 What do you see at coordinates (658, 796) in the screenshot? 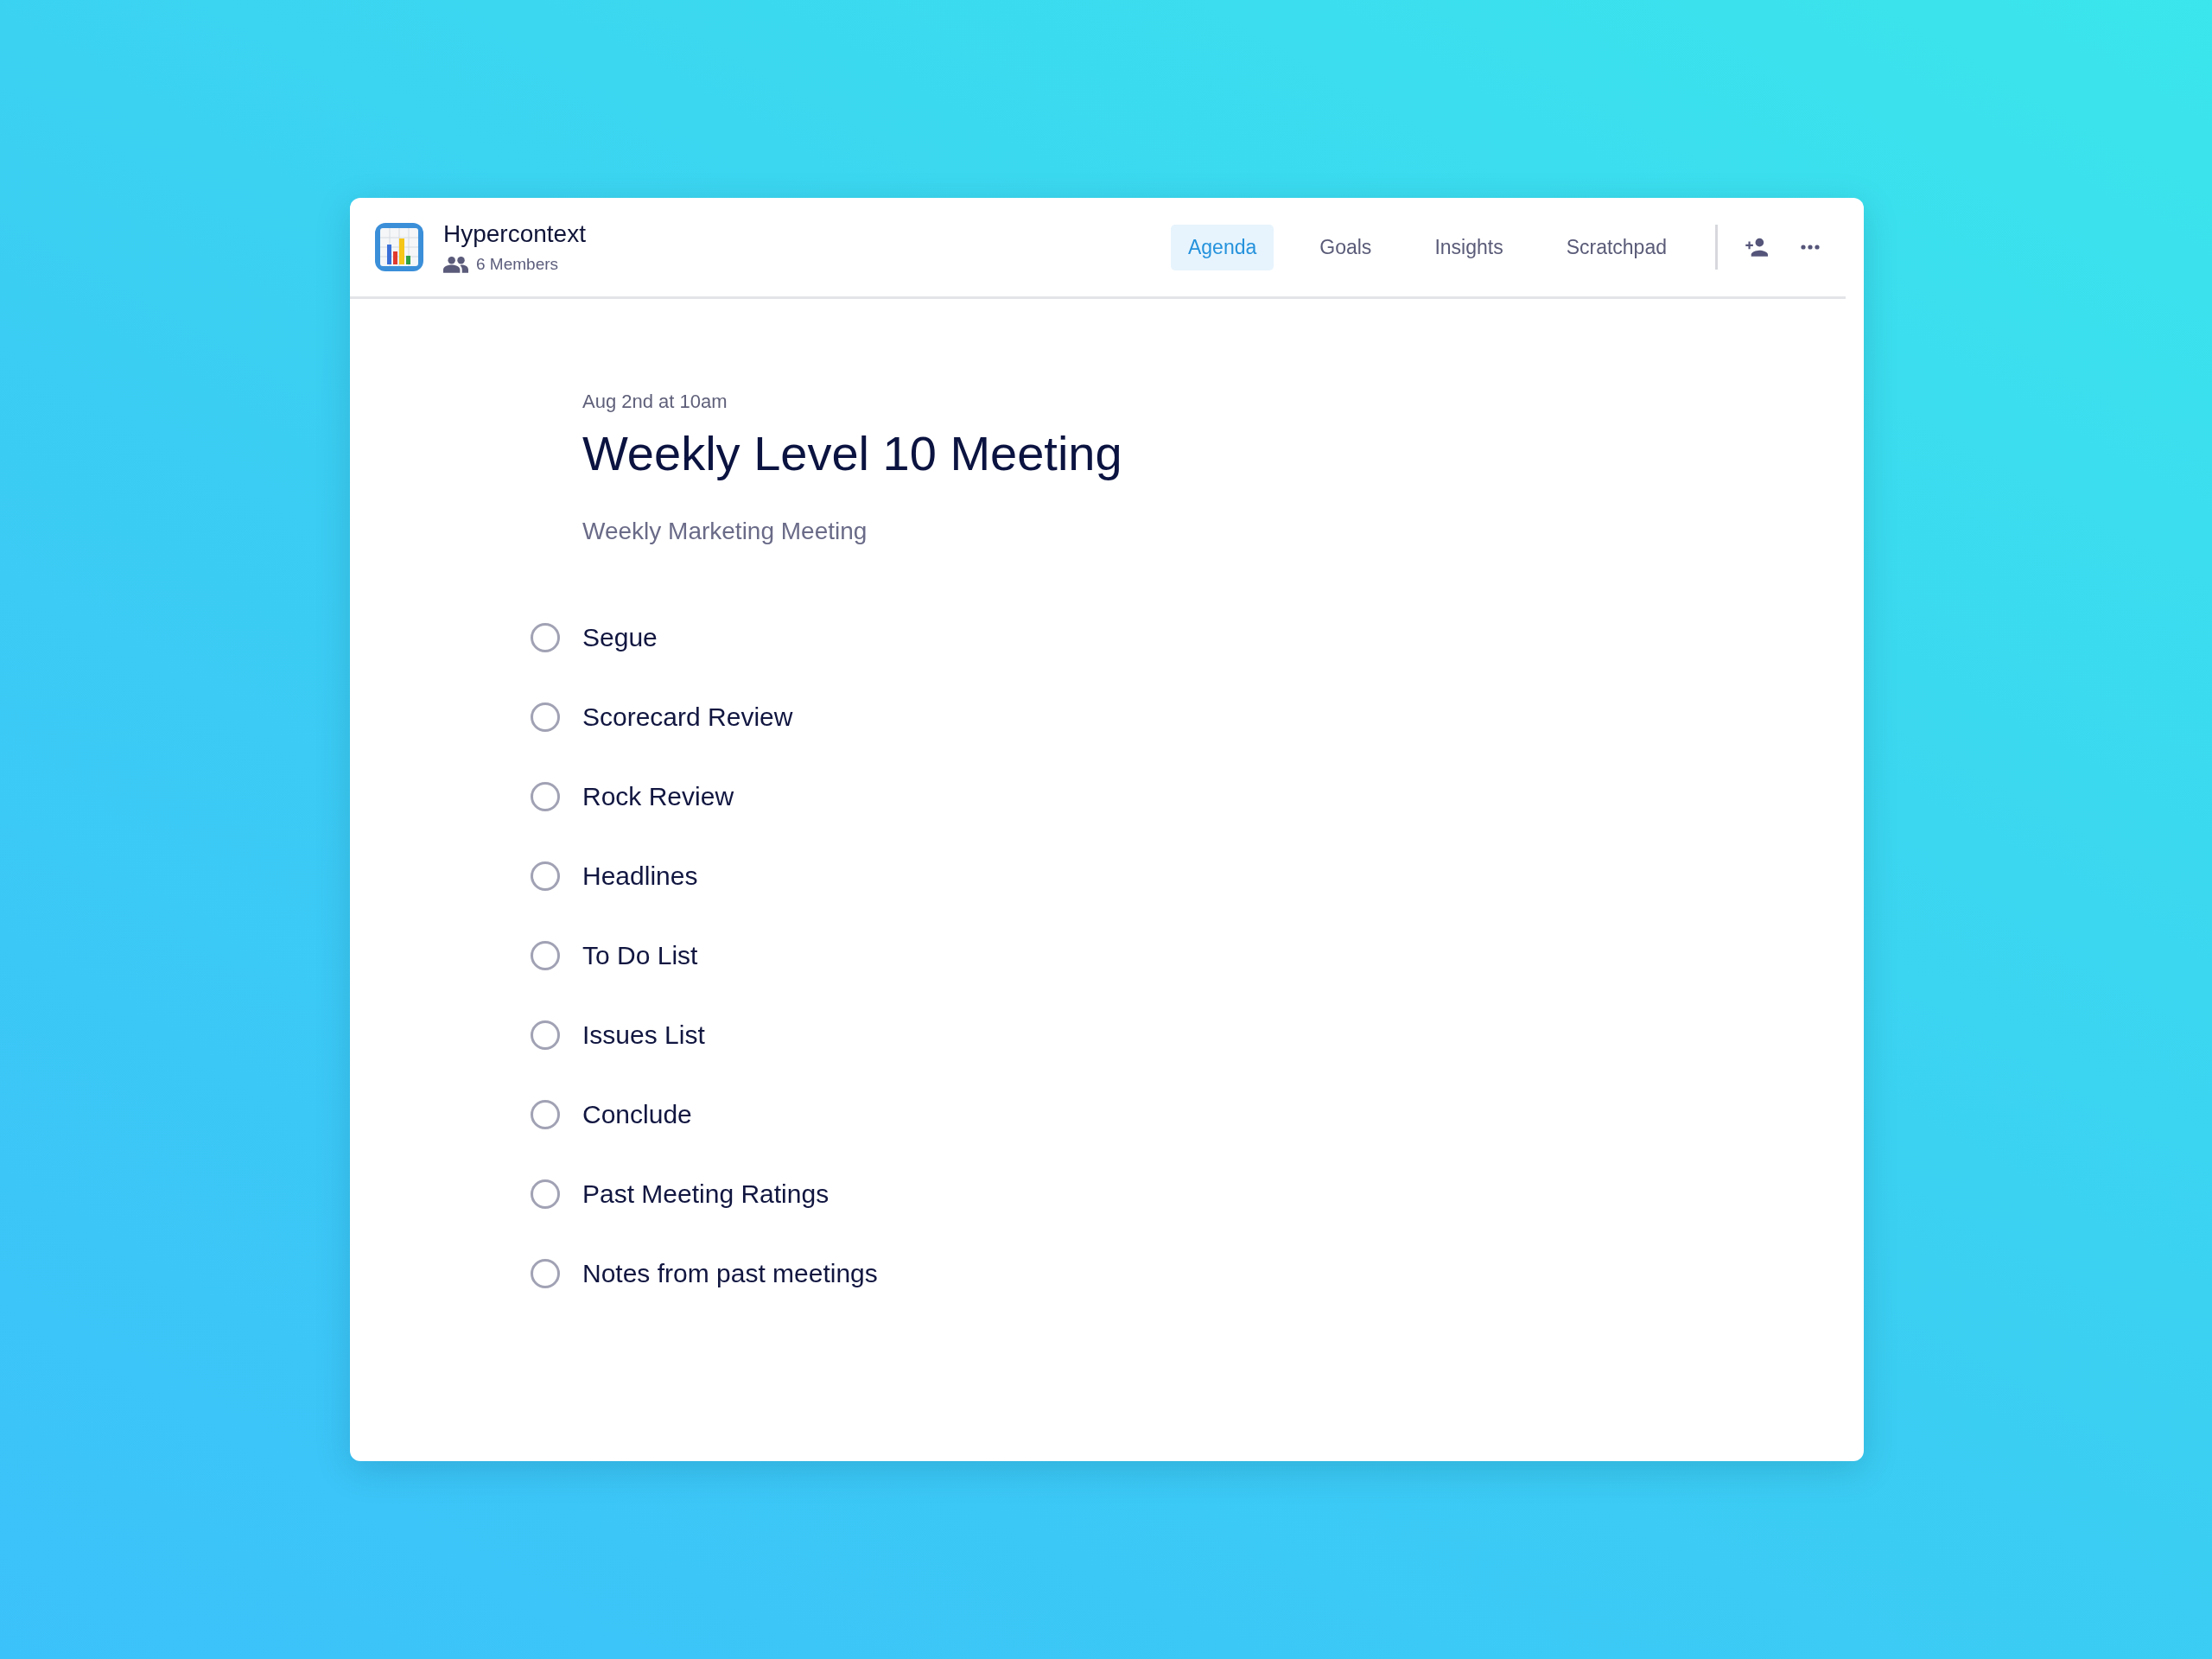
I see `agenda-item: Rock Review` at bounding box center [658, 796].